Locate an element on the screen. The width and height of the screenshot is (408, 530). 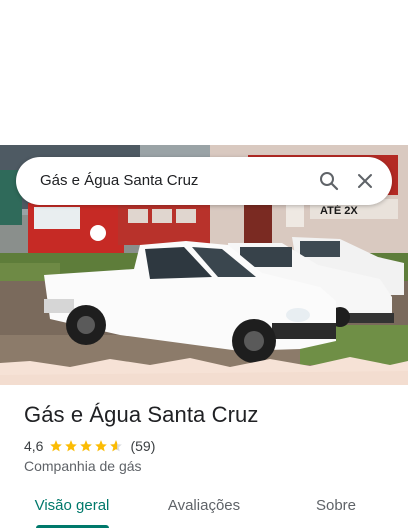
star-half-icon is located at coordinates (116, 446).